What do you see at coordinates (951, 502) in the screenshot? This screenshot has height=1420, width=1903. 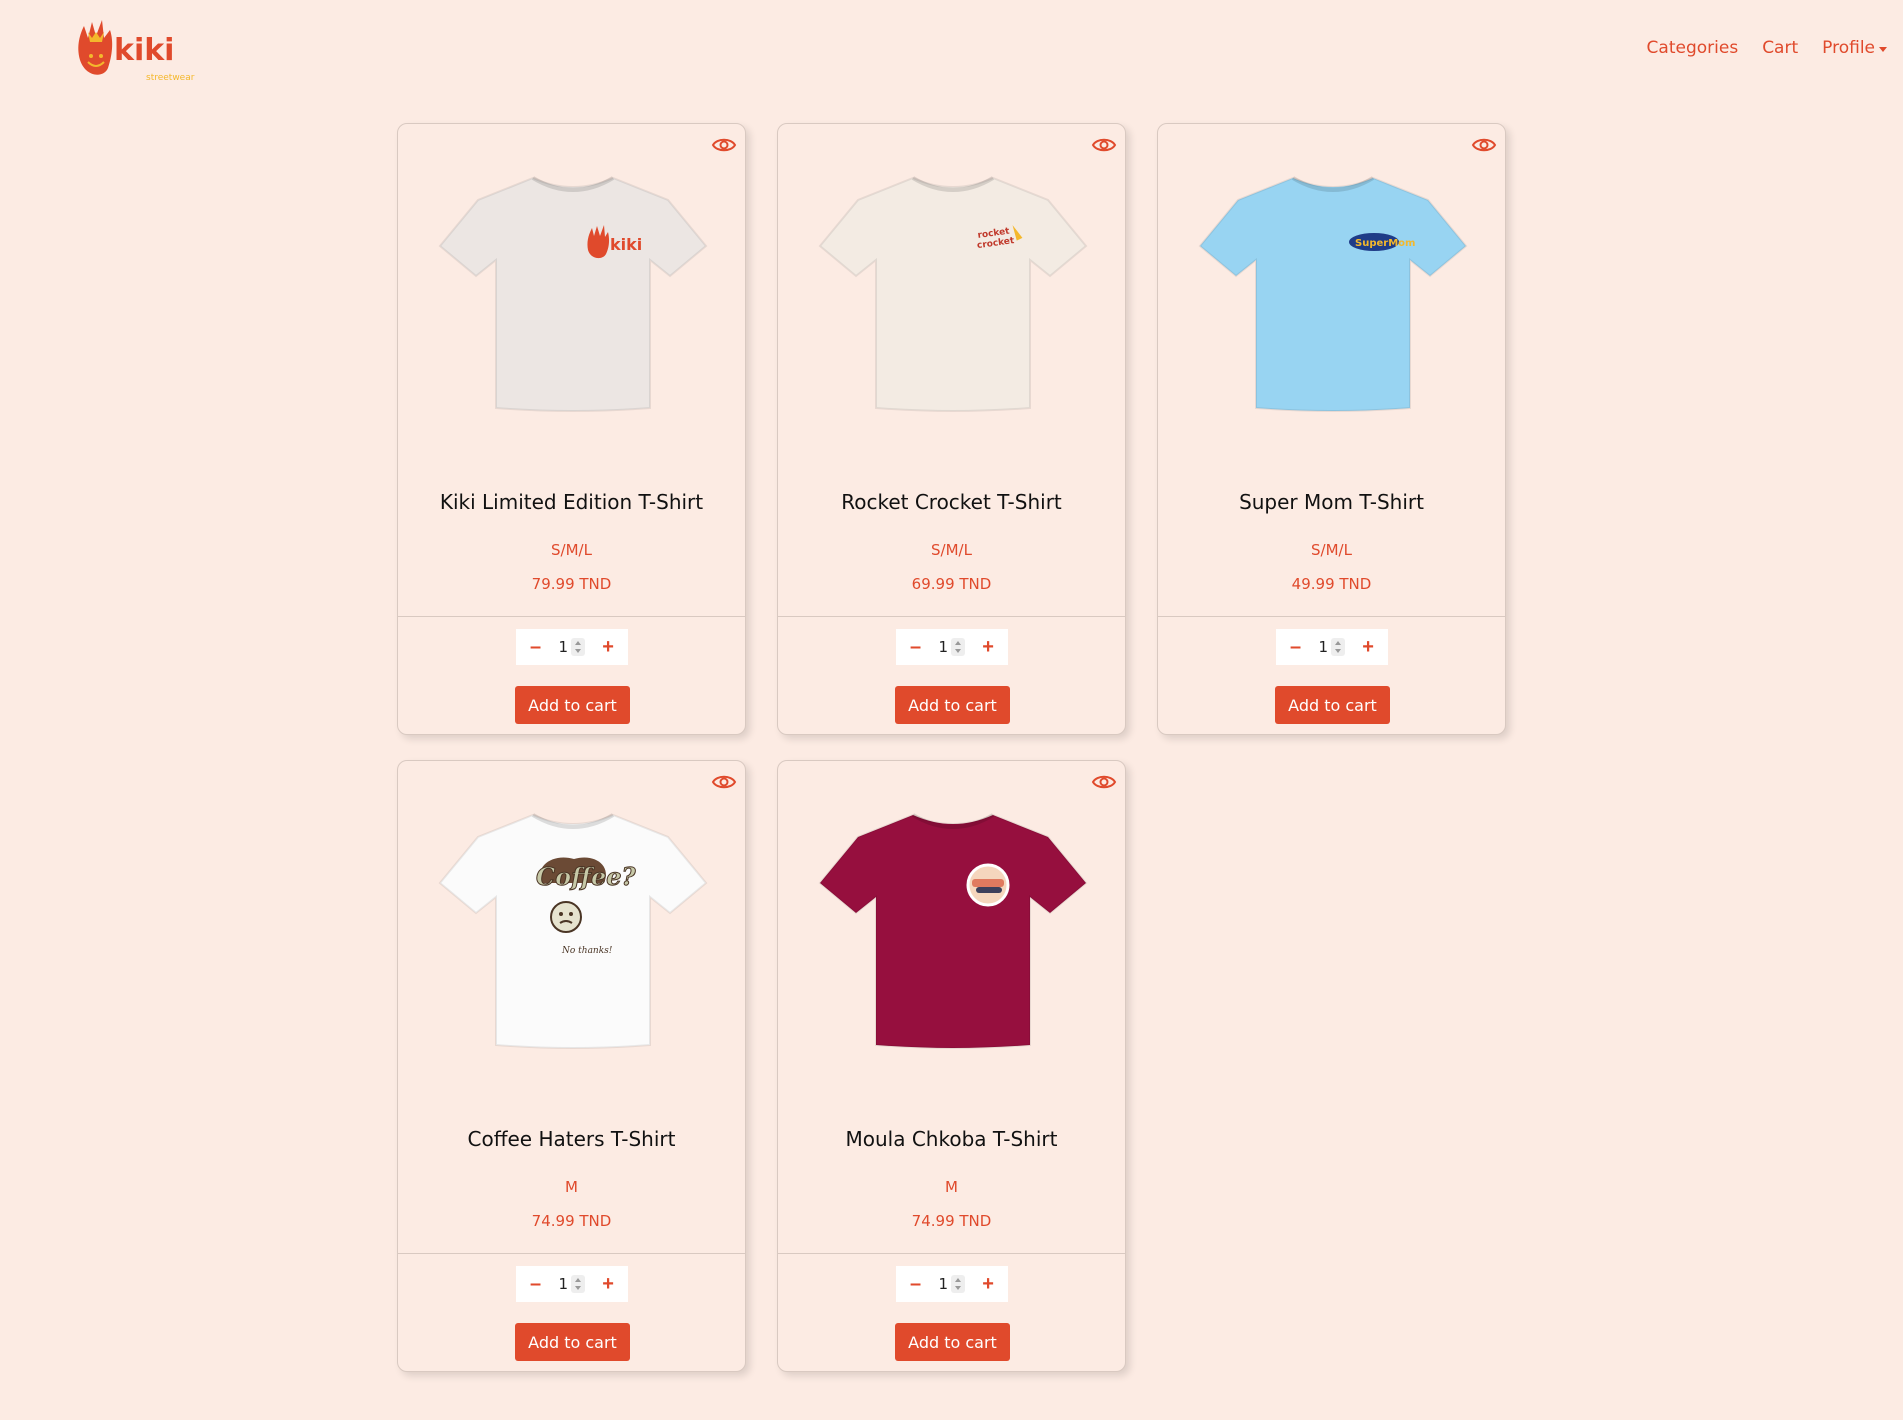 I see `product-name: Rocket Crocket T-Shirt` at bounding box center [951, 502].